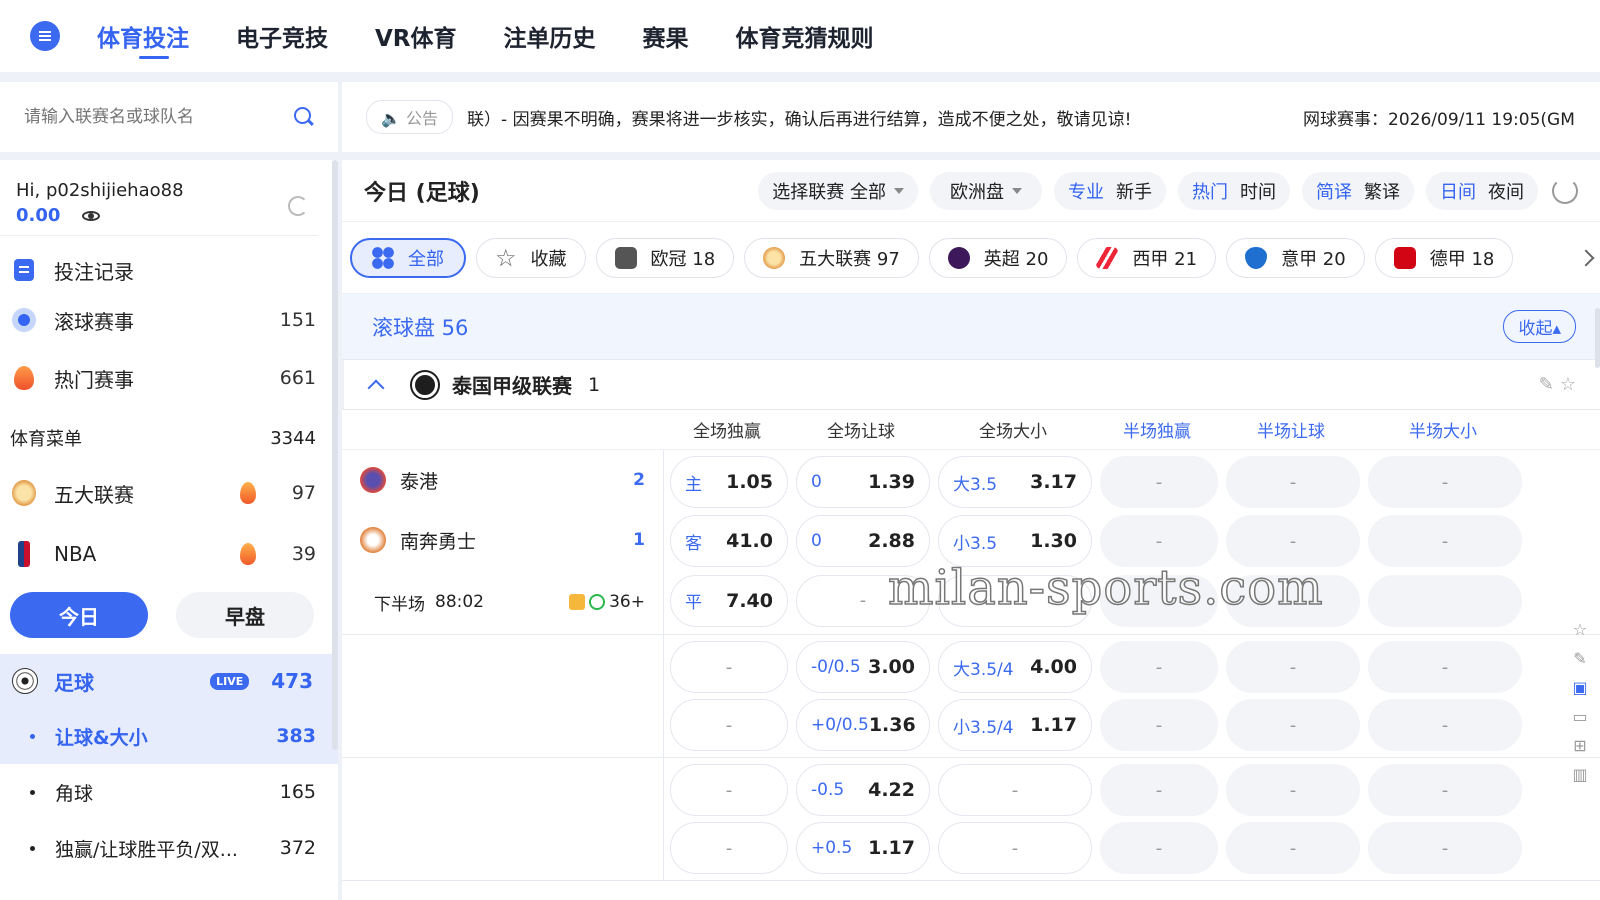 The height and width of the screenshot is (900, 1600). What do you see at coordinates (169, 736) in the screenshot?
I see `sidebar-sub-handicap: 让球&大小 383` at bounding box center [169, 736].